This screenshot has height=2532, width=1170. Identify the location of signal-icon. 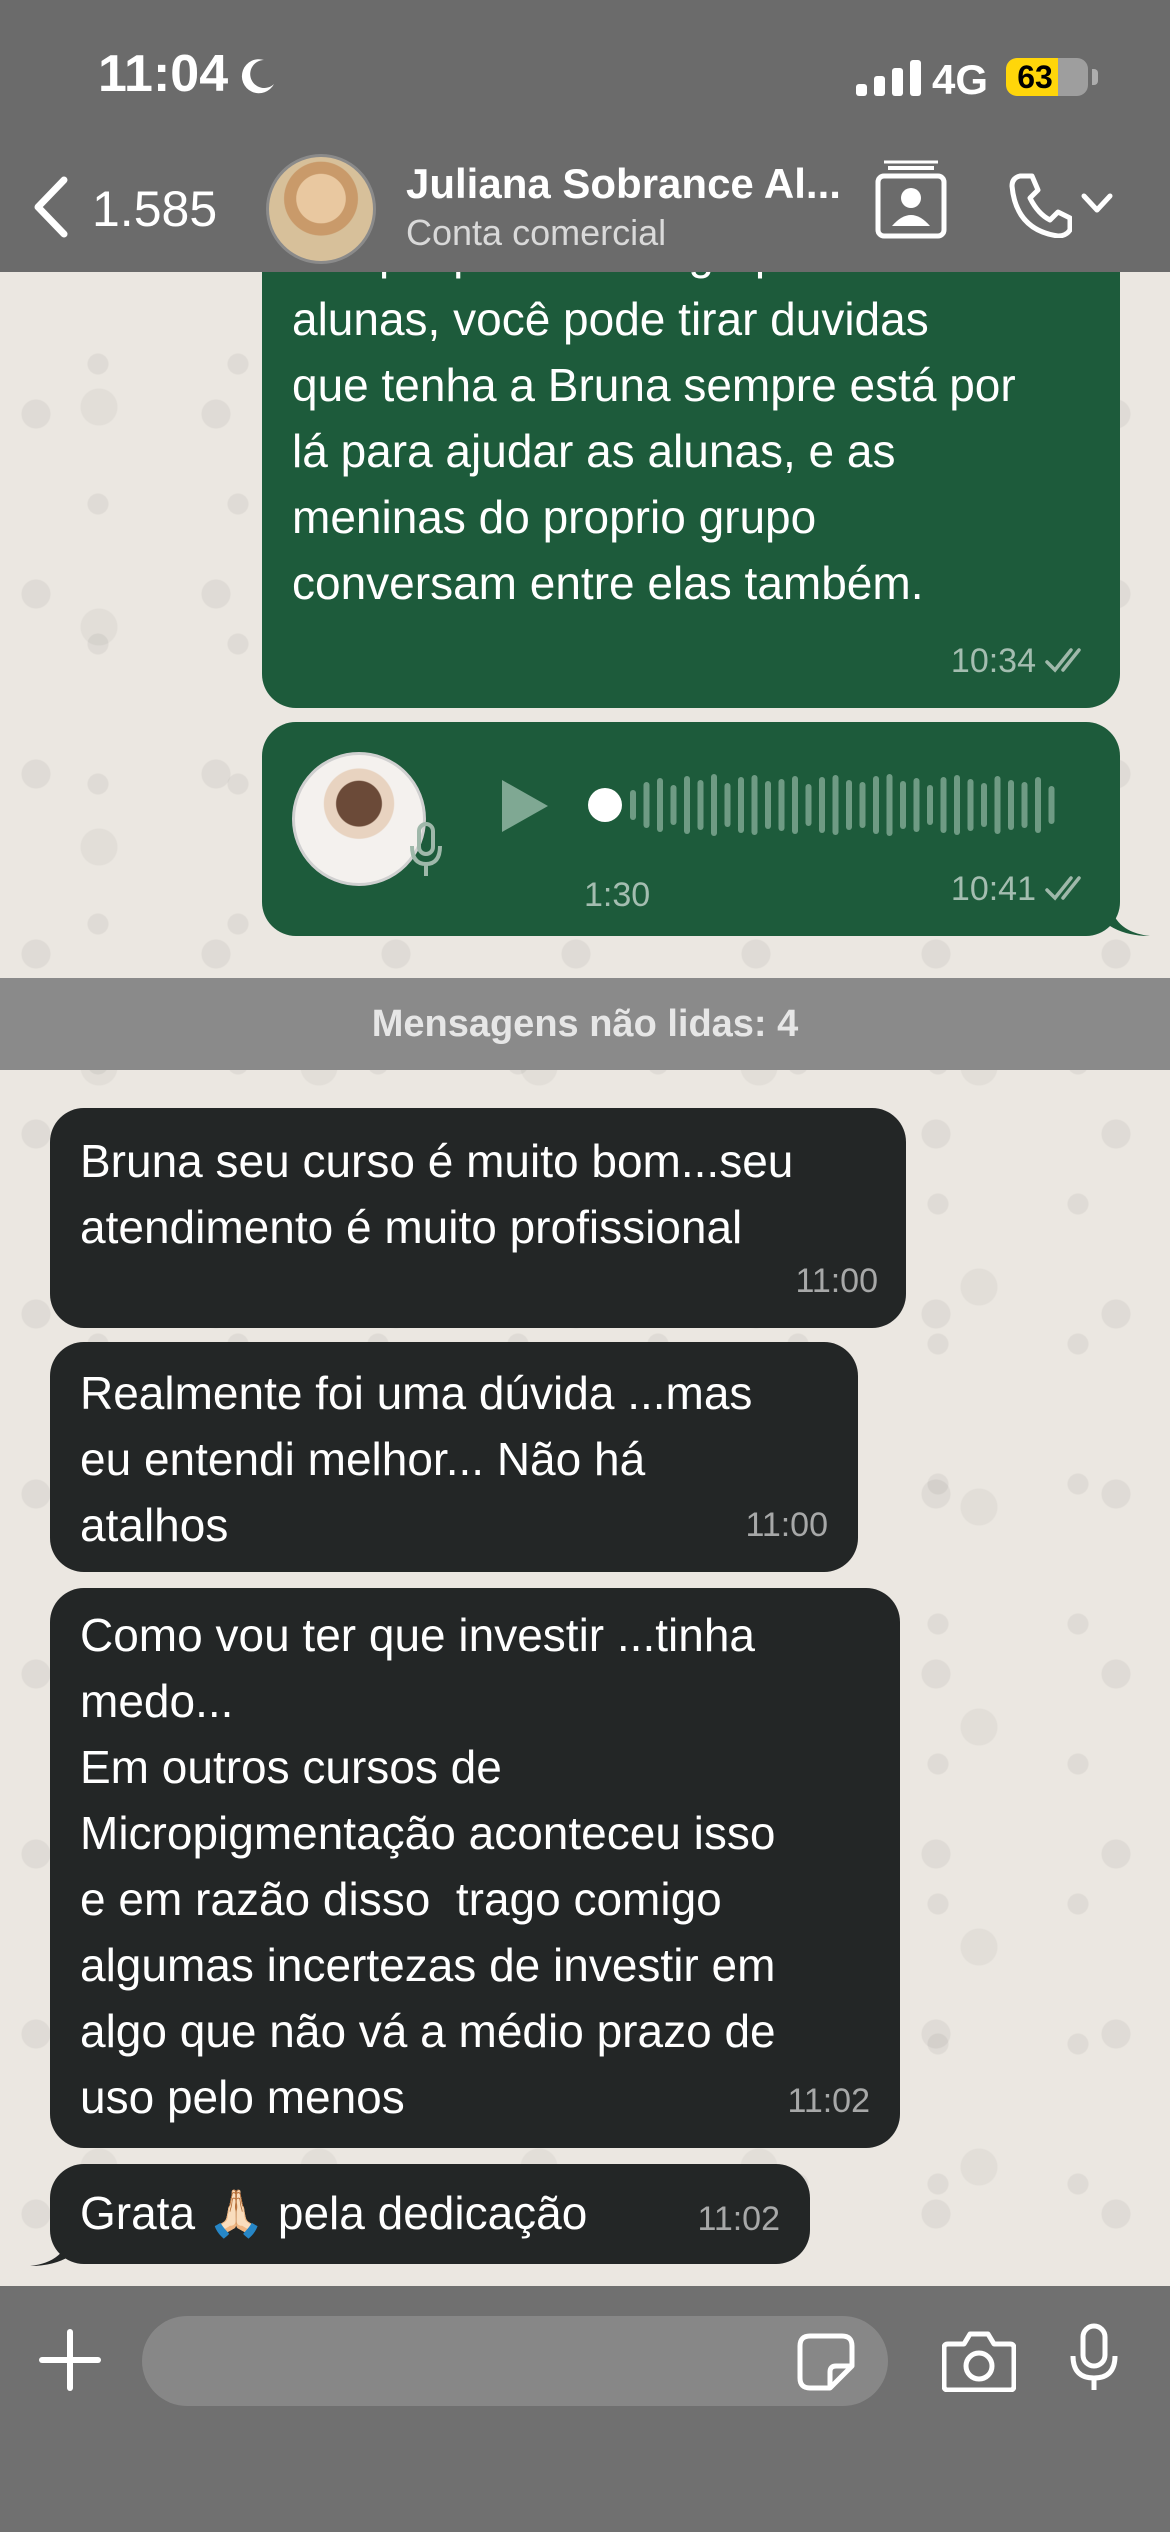
(888, 78).